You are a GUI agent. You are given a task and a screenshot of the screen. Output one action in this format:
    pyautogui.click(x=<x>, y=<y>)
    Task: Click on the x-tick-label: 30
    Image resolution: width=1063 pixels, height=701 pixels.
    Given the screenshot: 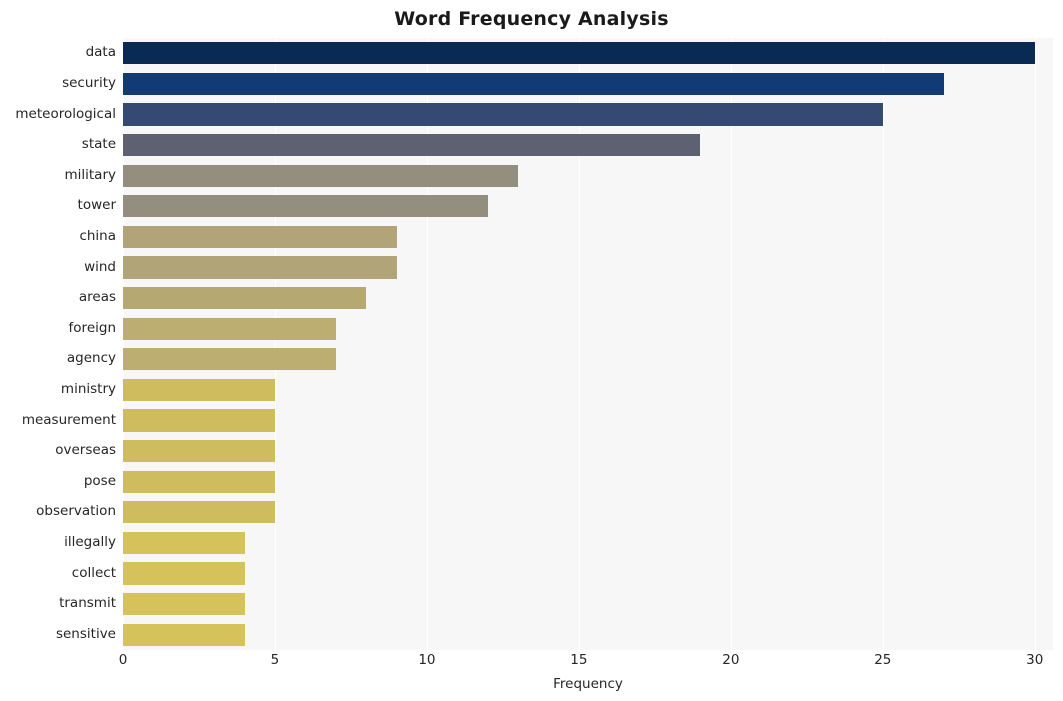 What is the action you would take?
    pyautogui.click(x=1035, y=660)
    